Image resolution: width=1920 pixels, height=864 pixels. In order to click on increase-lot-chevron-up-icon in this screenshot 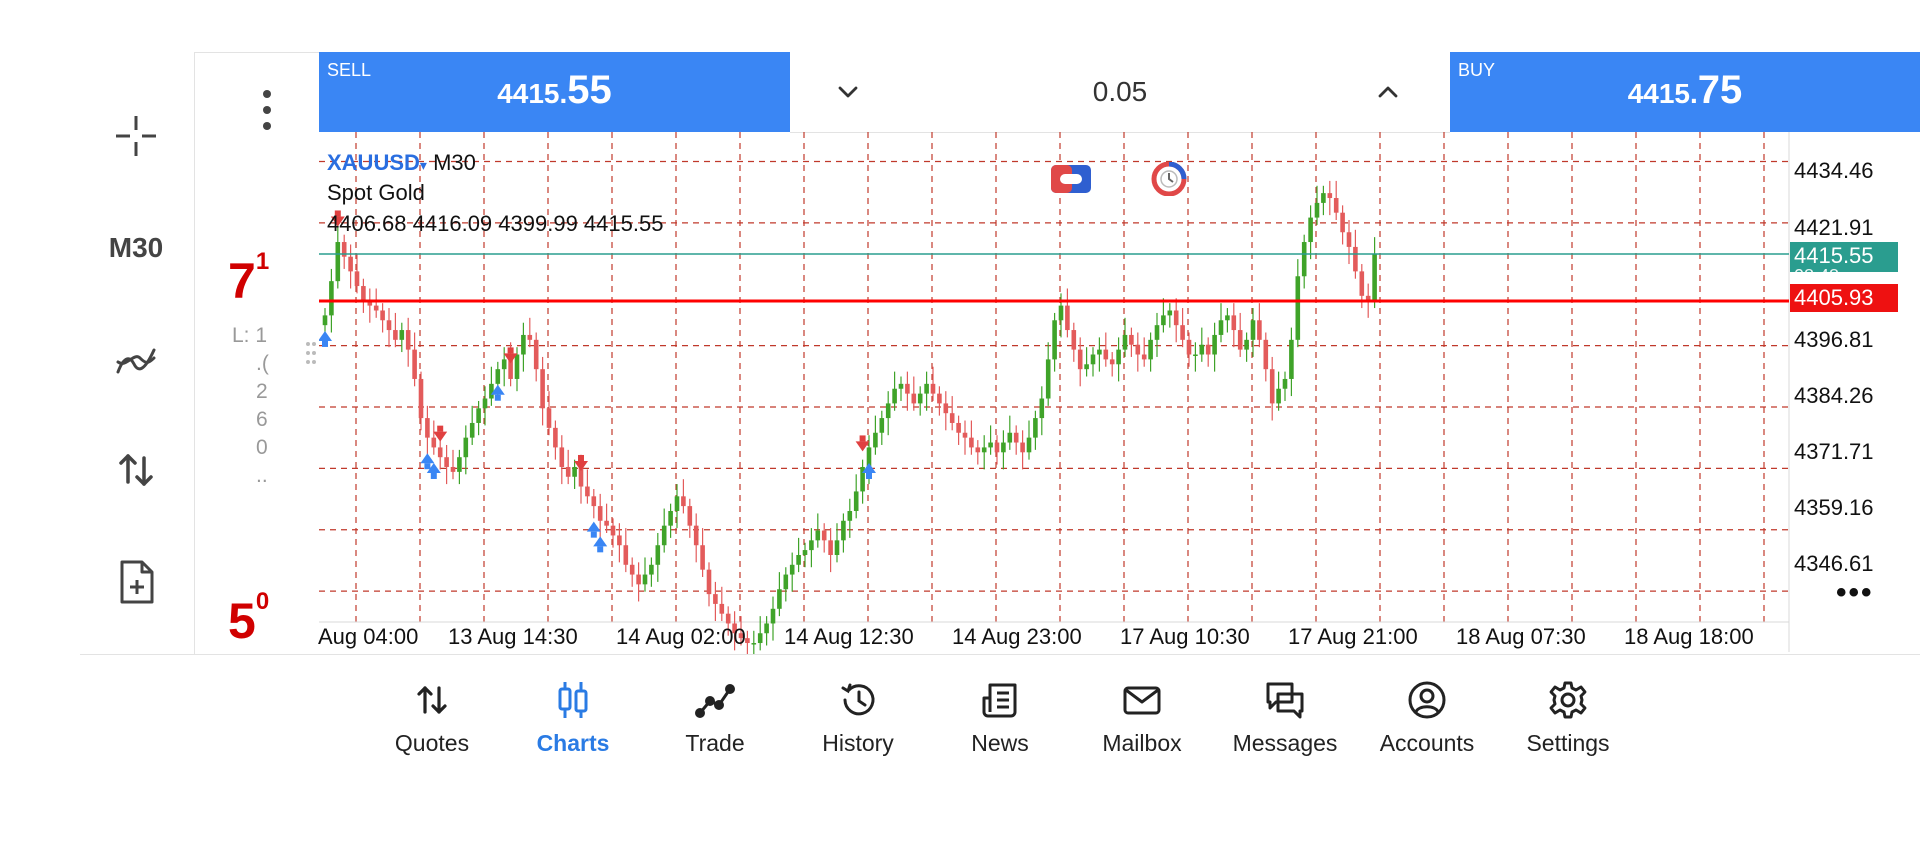, I will do `click(1388, 92)`.